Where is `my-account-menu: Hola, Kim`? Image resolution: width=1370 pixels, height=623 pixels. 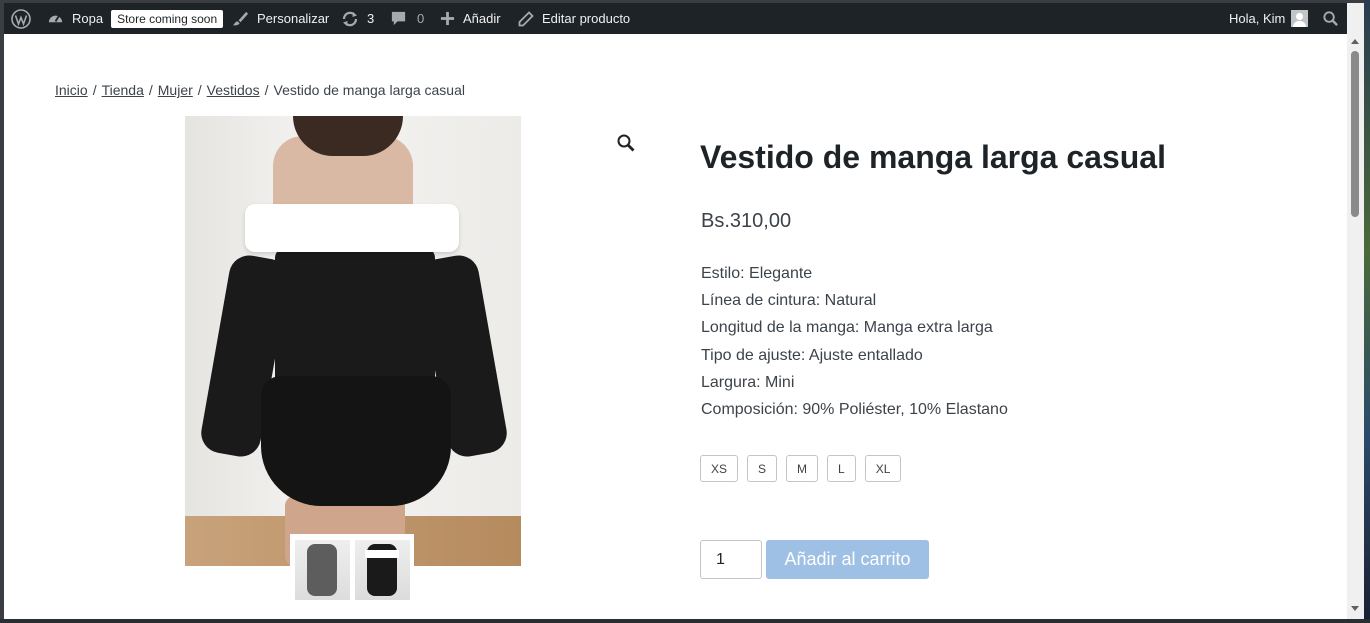
my-account-menu: Hola, Kim is located at coordinates (1269, 18).